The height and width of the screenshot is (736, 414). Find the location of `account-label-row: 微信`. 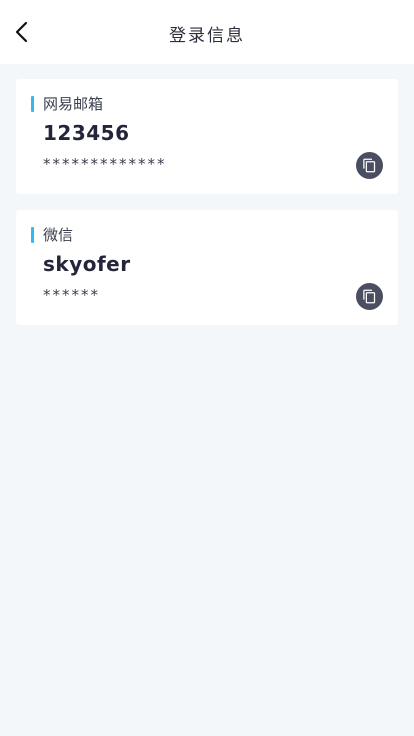

account-label-row: 微信 is located at coordinates (52, 235).